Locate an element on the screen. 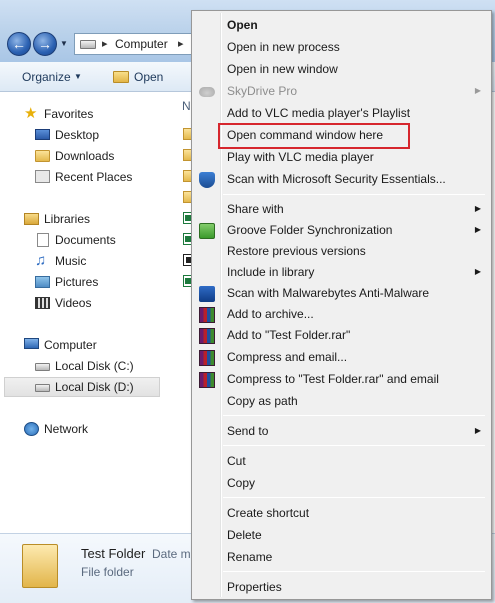 The image size is (495, 603). menu-item-rename: Rename is located at coordinates (342, 558).